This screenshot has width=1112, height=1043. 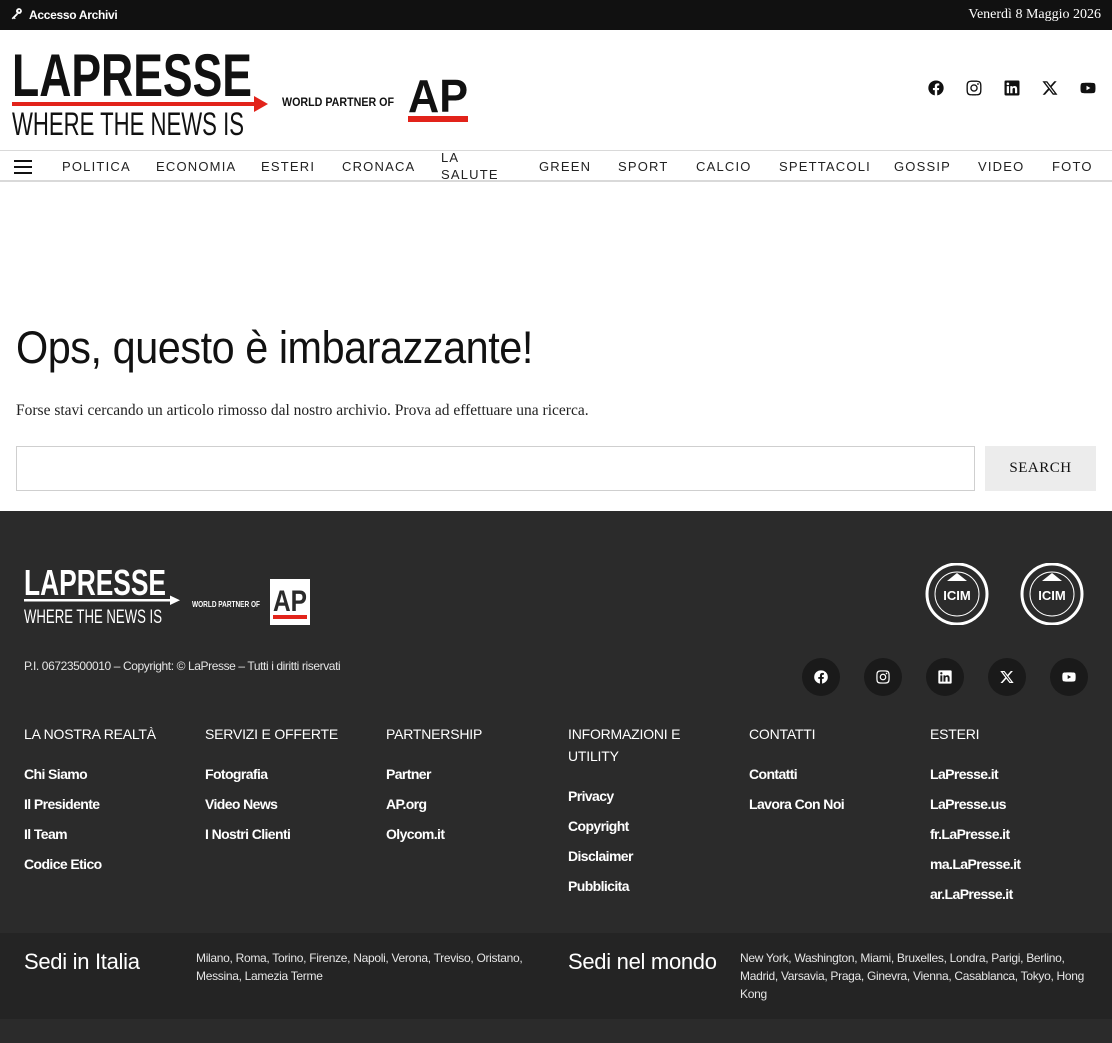 What do you see at coordinates (104, 804) in the screenshot?
I see `footer-link-il-presidente: Il Presidente` at bounding box center [104, 804].